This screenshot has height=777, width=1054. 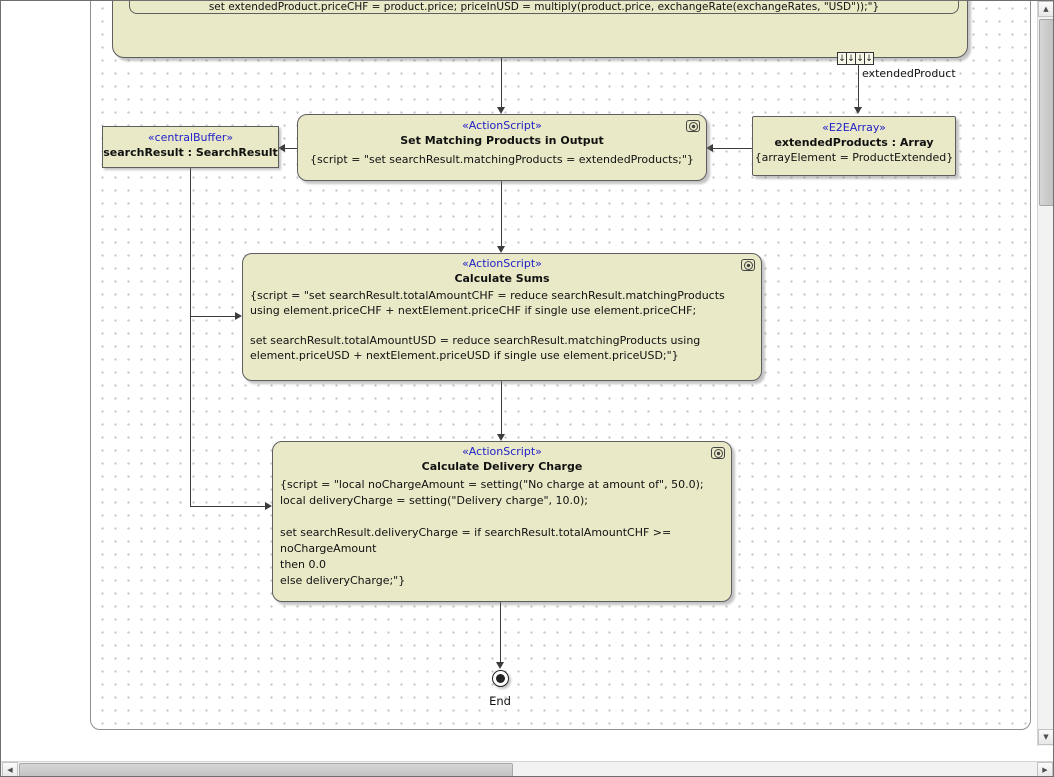 I want to click on expansion-node-label: extendedProduct, so click(x=909, y=73).